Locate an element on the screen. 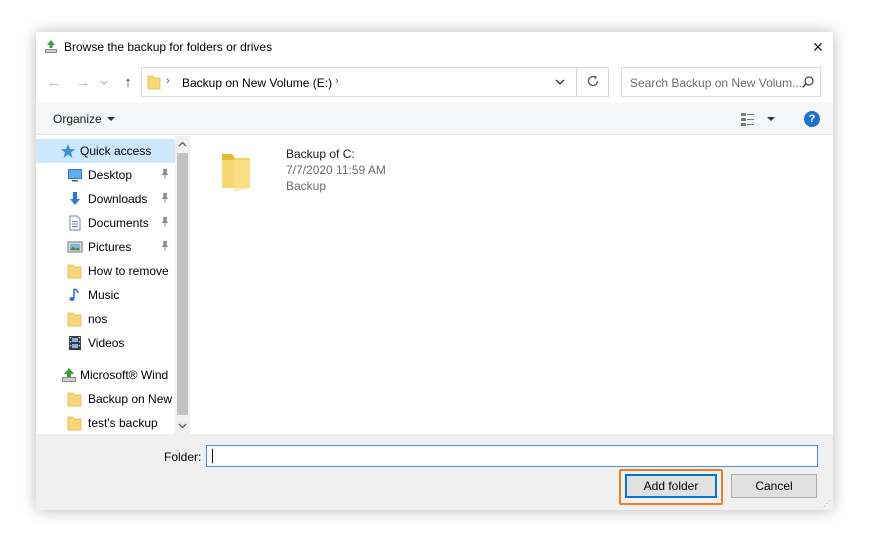 This screenshot has width=870, height=543. sidebar-item: Videos is located at coordinates (105, 343).